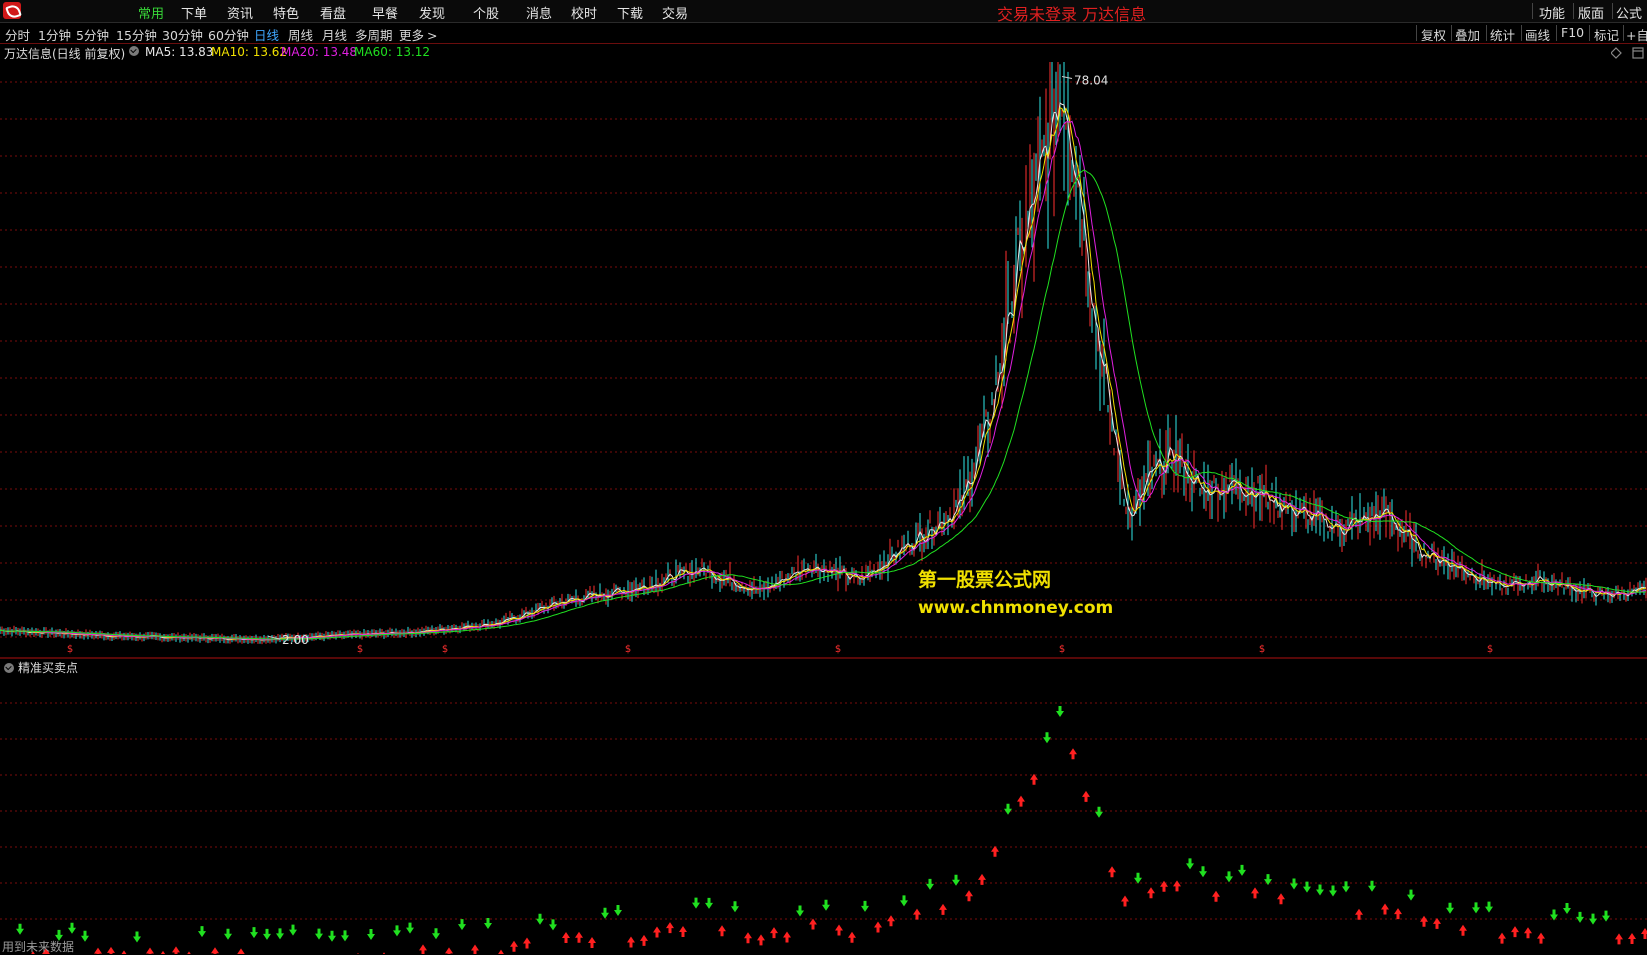 This screenshot has width=1647, height=955. I want to click on menu-item-trade: 交易, so click(675, 12).